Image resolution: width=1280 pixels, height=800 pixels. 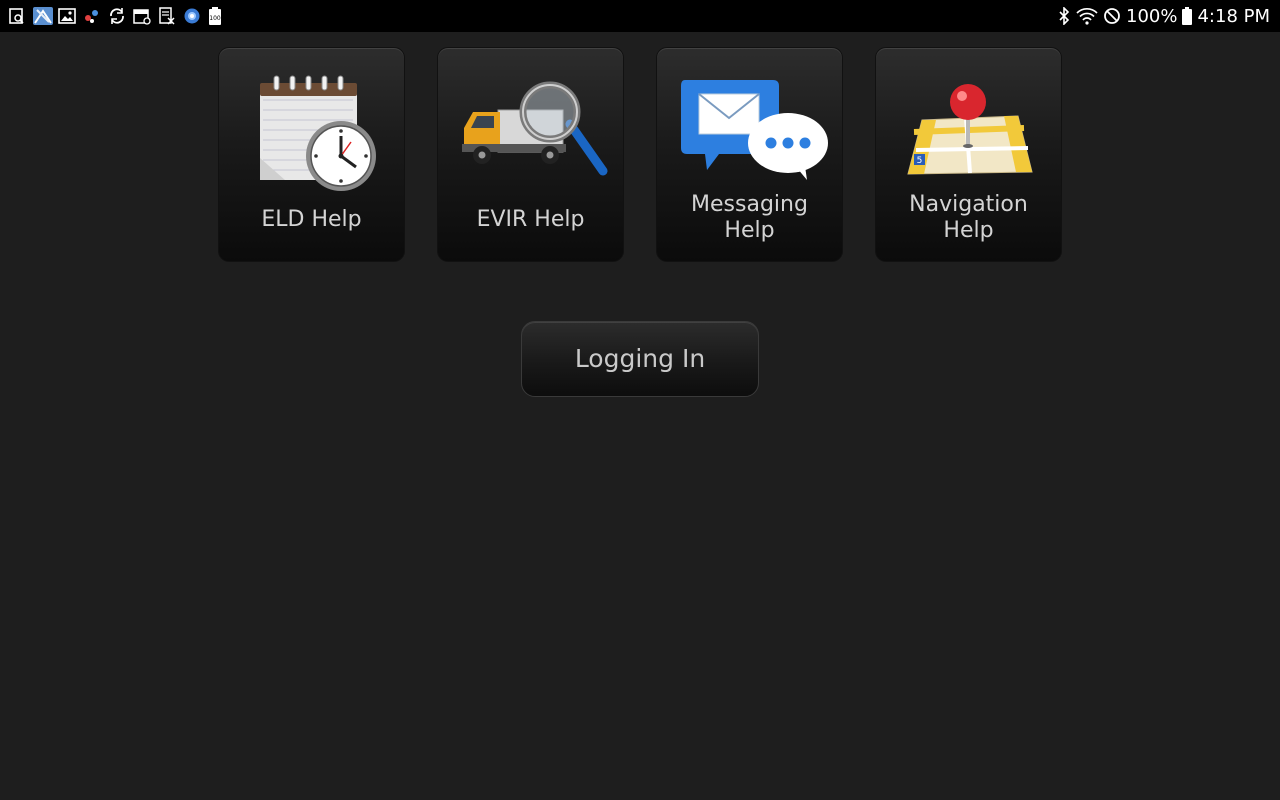 I want to click on evir-help-label: EVIR Help, so click(x=530, y=219).